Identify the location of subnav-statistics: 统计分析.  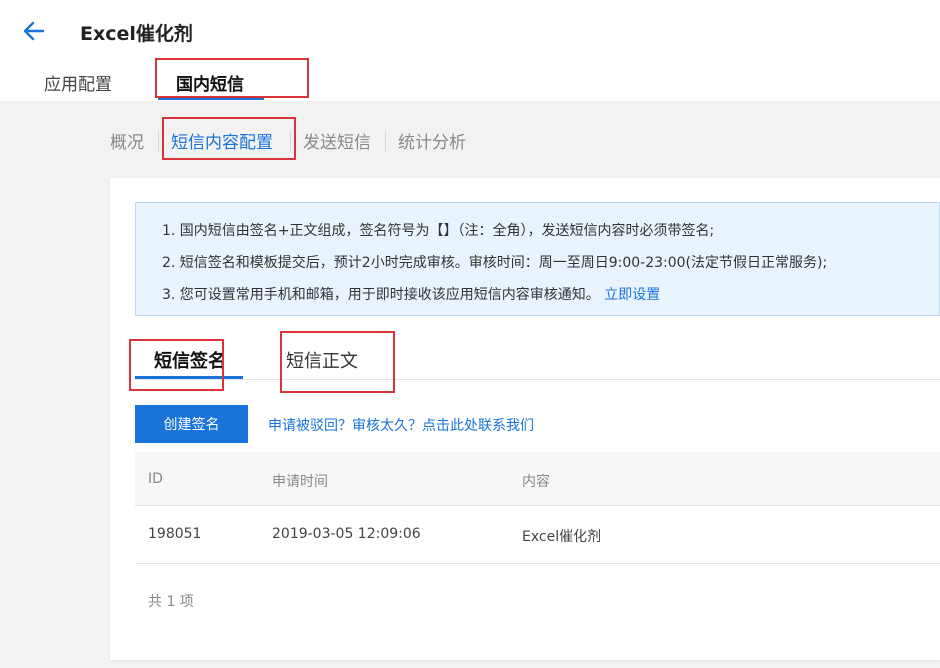
(432, 140).